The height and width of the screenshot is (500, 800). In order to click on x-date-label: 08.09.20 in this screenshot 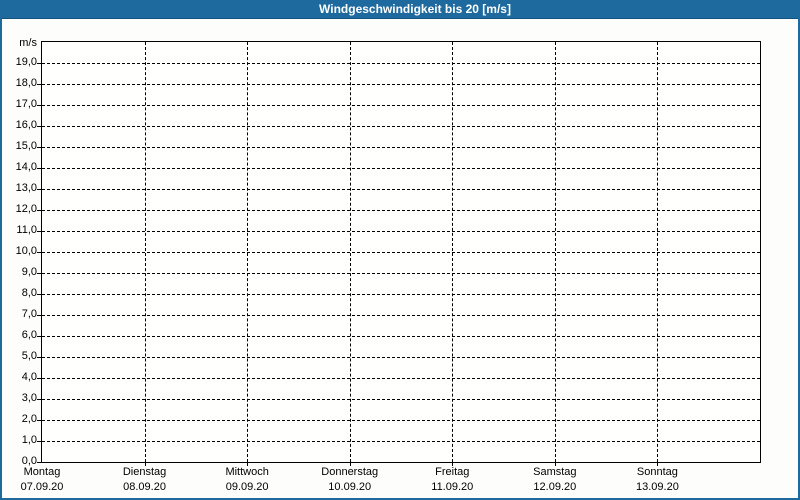, I will do `click(144, 487)`.